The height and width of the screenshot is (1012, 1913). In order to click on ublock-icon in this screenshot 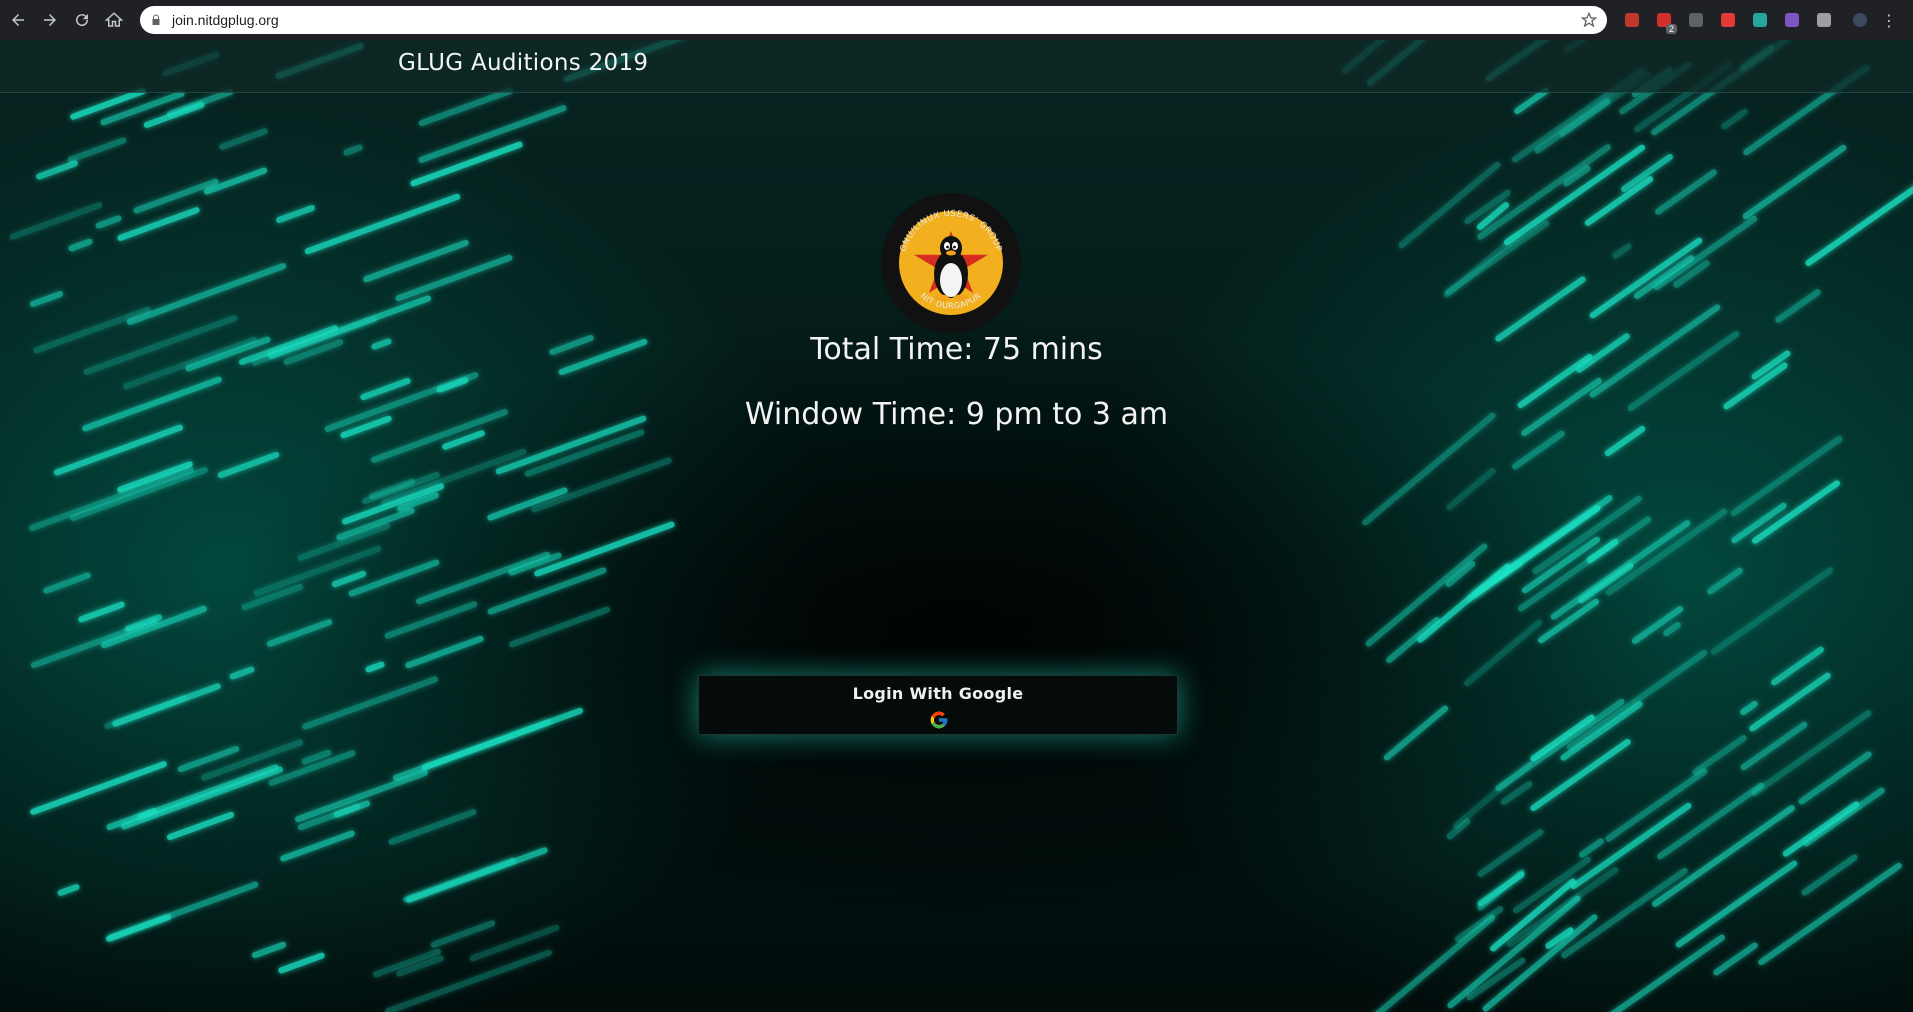, I will do `click(1632, 20)`.